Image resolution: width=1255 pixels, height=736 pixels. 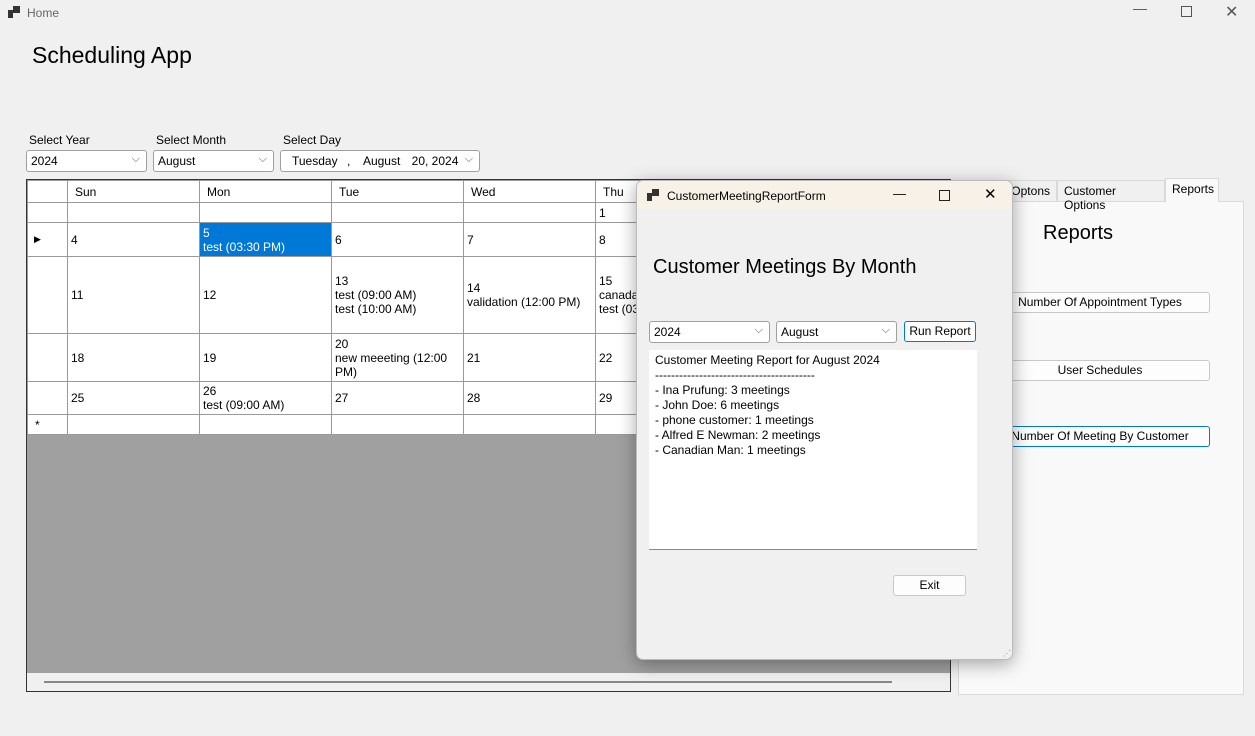 What do you see at coordinates (133, 239) in the screenshot?
I see `calendar-cell: 4` at bounding box center [133, 239].